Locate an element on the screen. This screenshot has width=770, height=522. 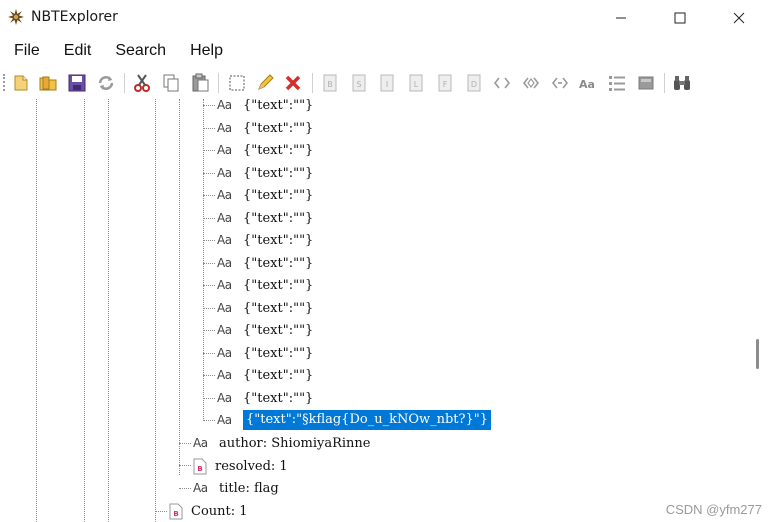
close-icon is located at coordinates (739, 18).